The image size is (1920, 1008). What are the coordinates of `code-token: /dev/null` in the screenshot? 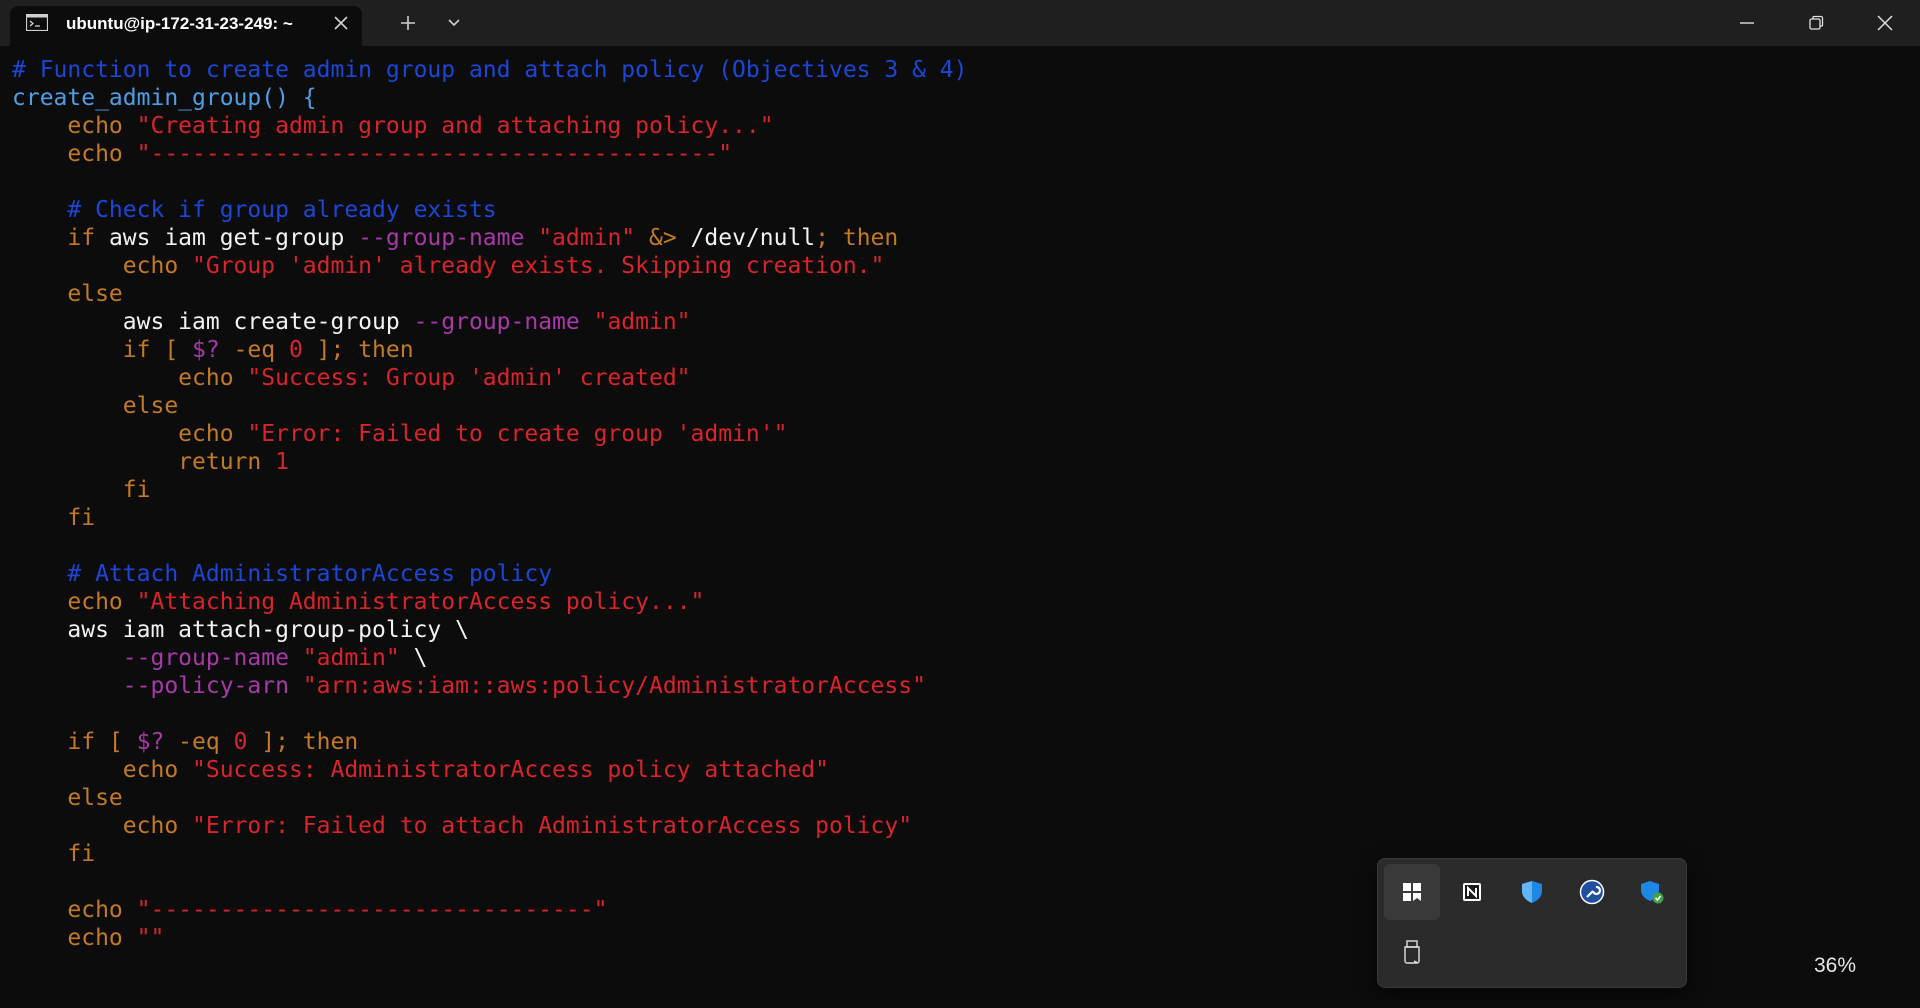 It's located at (753, 238).